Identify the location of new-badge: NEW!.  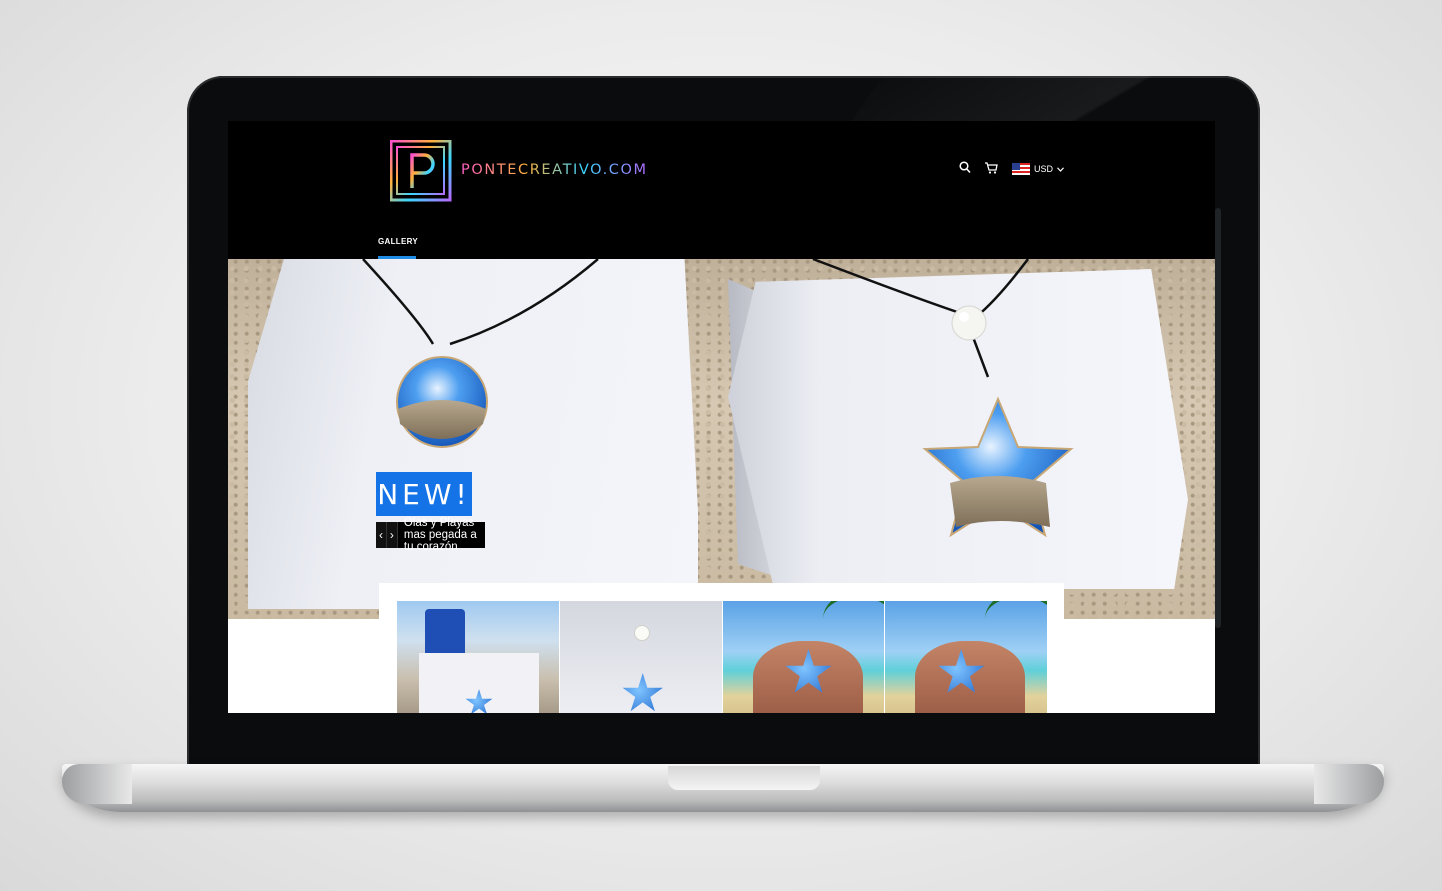
(424, 494).